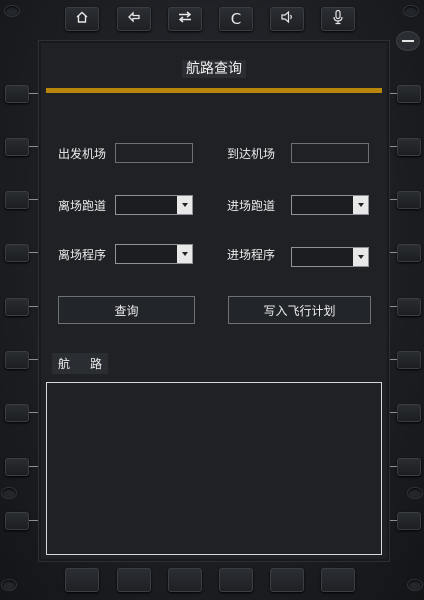 This screenshot has width=424, height=600. I want to click on departure-procedure-select, so click(154, 254).